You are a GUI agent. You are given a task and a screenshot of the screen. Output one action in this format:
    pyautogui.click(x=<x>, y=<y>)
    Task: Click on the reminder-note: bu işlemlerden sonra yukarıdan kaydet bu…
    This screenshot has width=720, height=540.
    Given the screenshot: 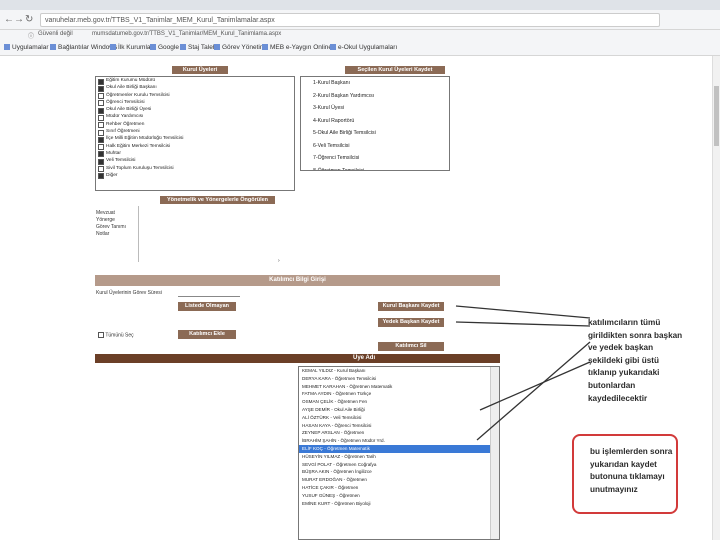 What is the action you would take?
    pyautogui.click(x=625, y=474)
    